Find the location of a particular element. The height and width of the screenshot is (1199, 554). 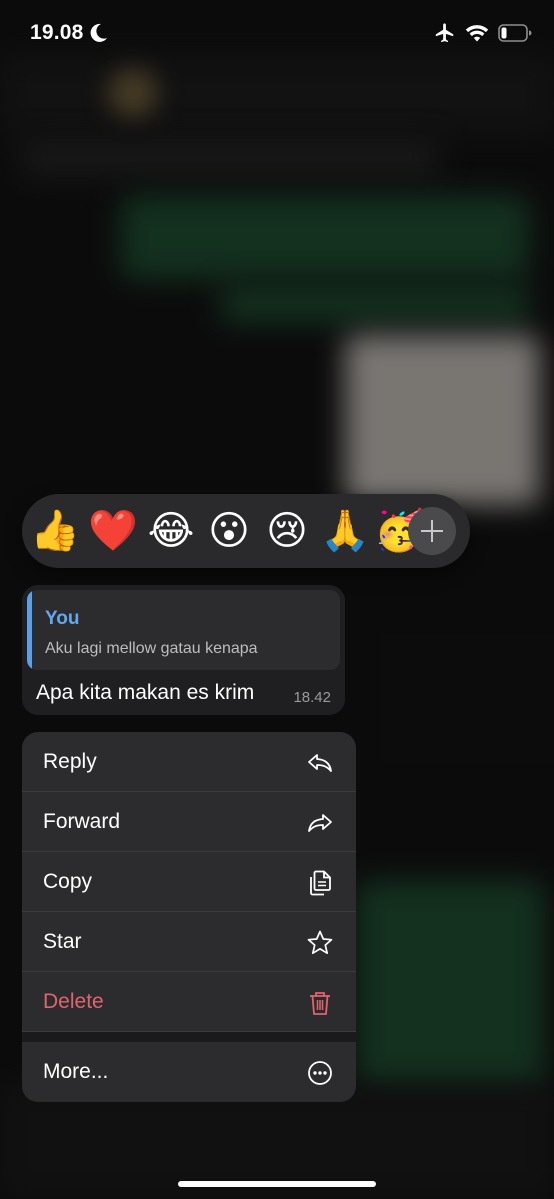

add-reaction-button is located at coordinates (432, 531).